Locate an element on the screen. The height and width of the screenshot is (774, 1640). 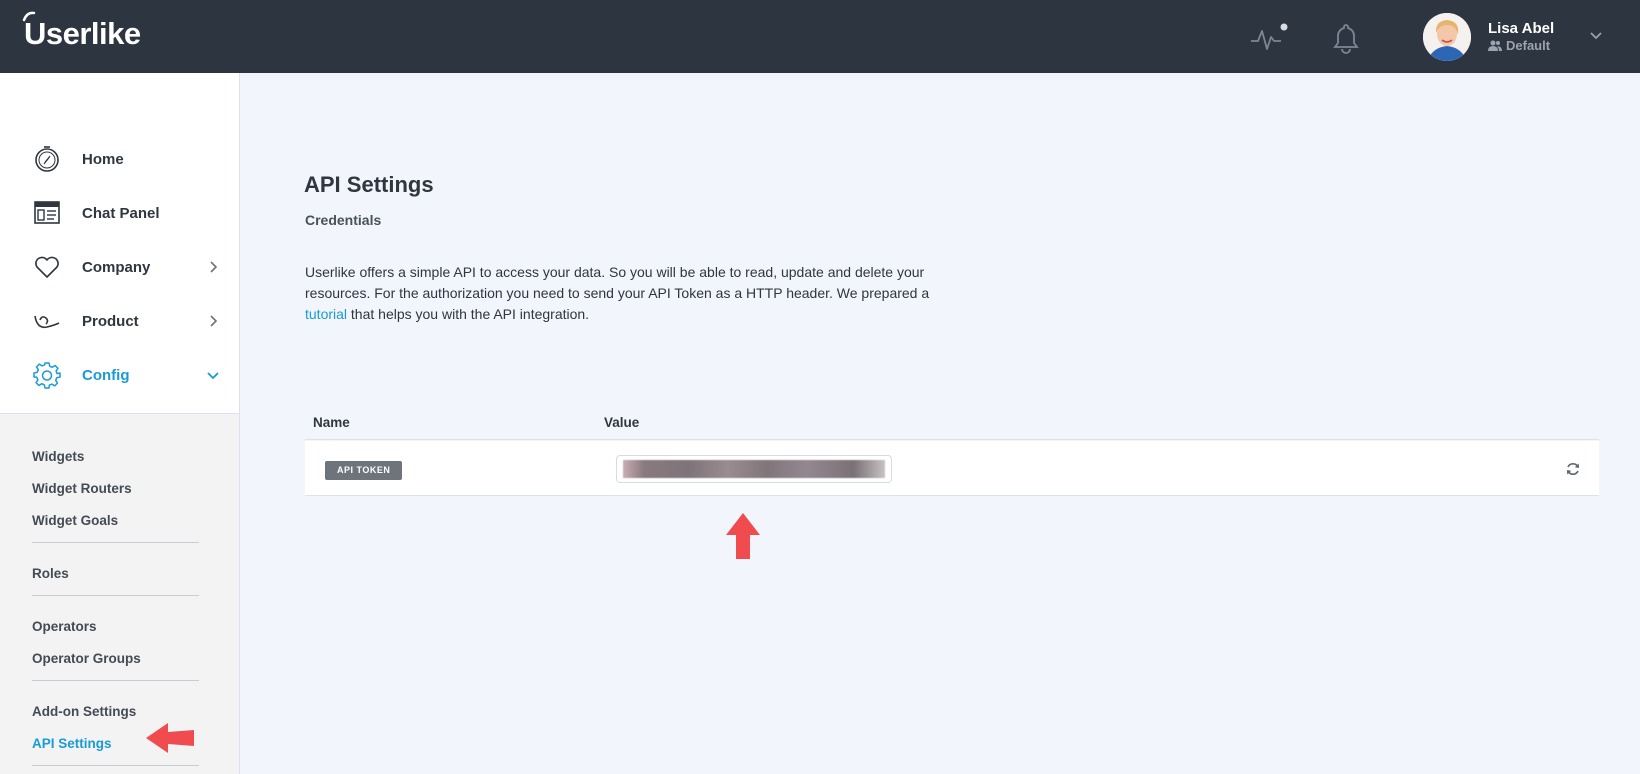
subnav-item-operators: Operators is located at coordinates (64, 626).